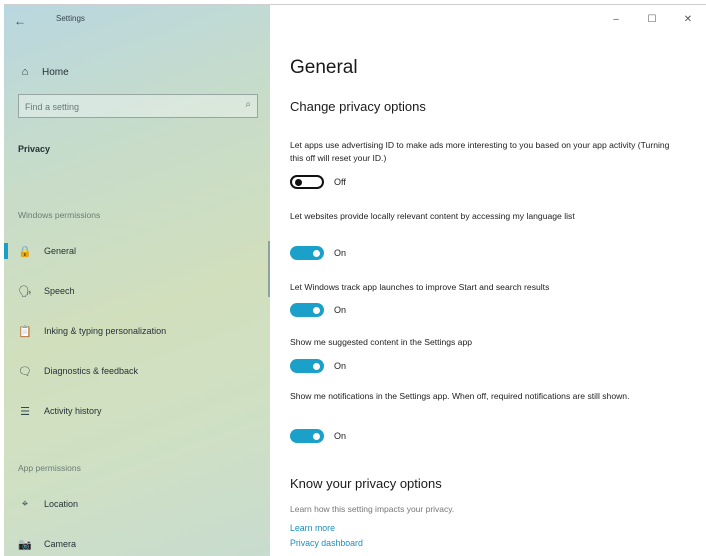 The height and width of the screenshot is (556, 706). What do you see at coordinates (60, 544) in the screenshot?
I see `sidebar-item-label: Camera` at bounding box center [60, 544].